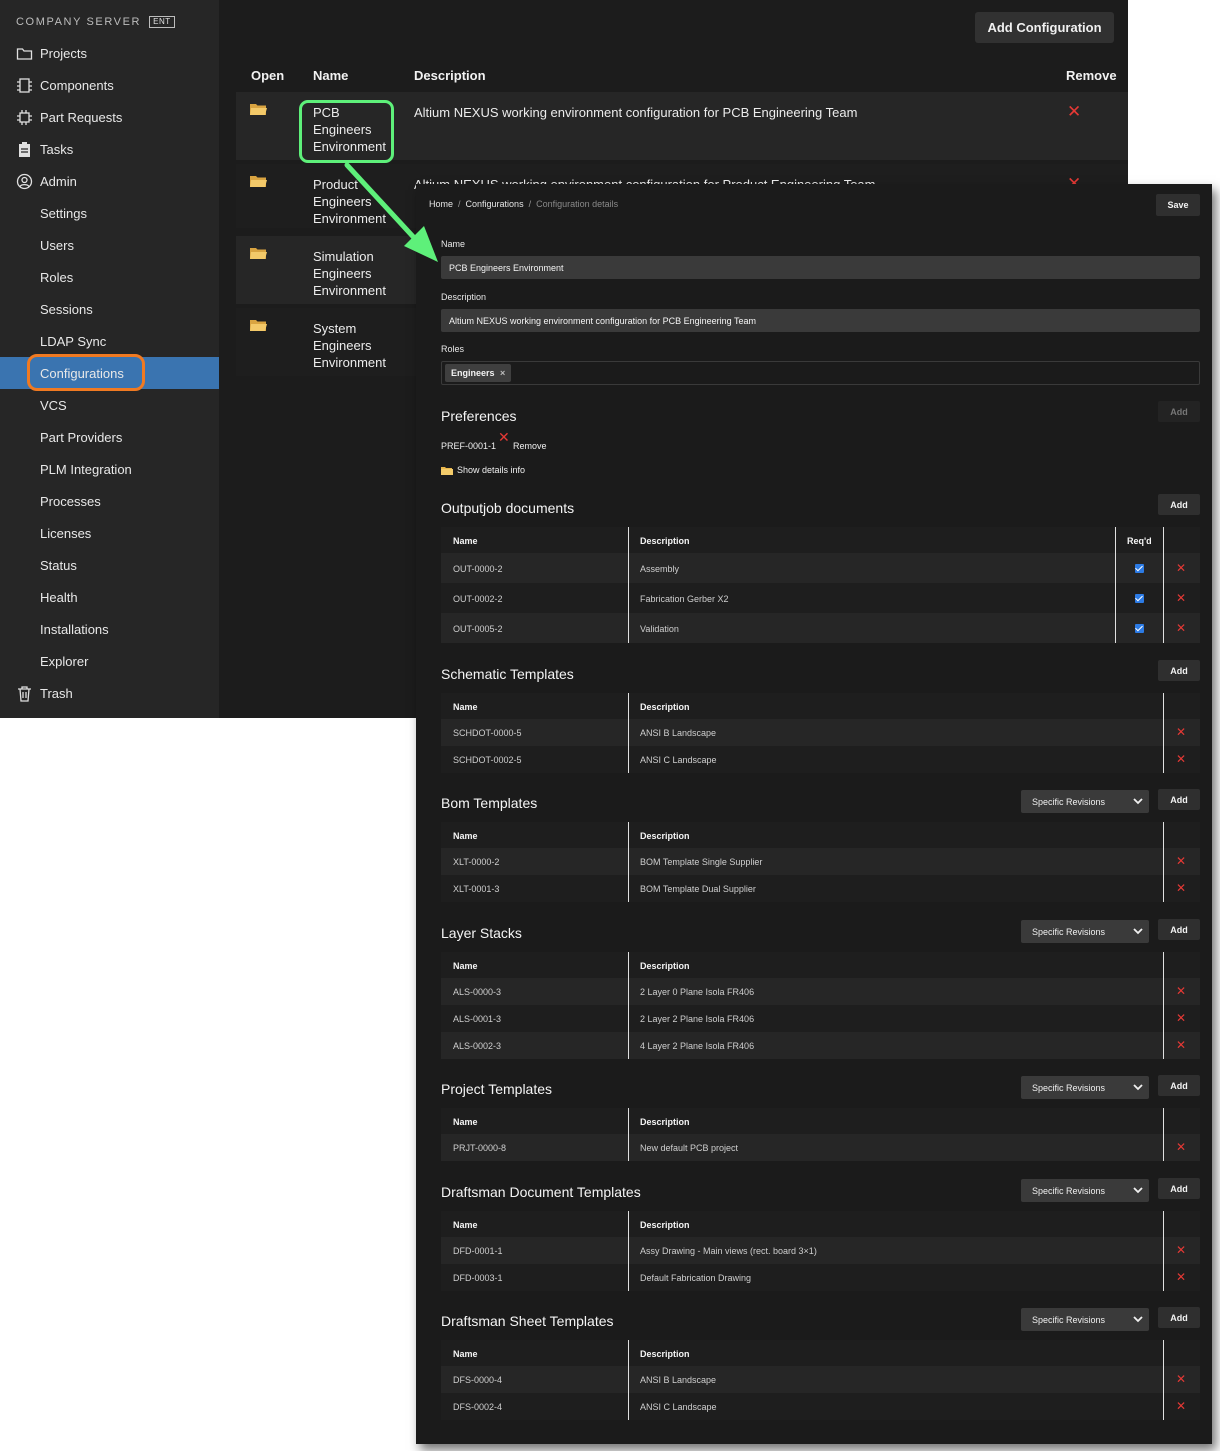 The width and height of the screenshot is (1220, 1451). What do you see at coordinates (109, 277) in the screenshot?
I see `sidebar-item-roles: Roles` at bounding box center [109, 277].